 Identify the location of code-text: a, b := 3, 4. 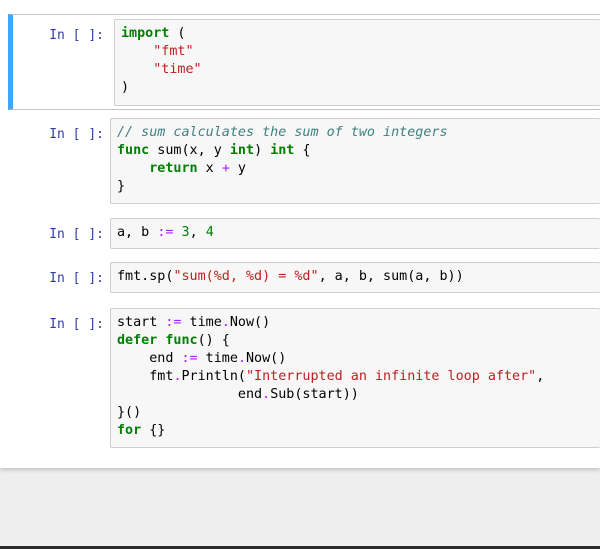
(355, 230).